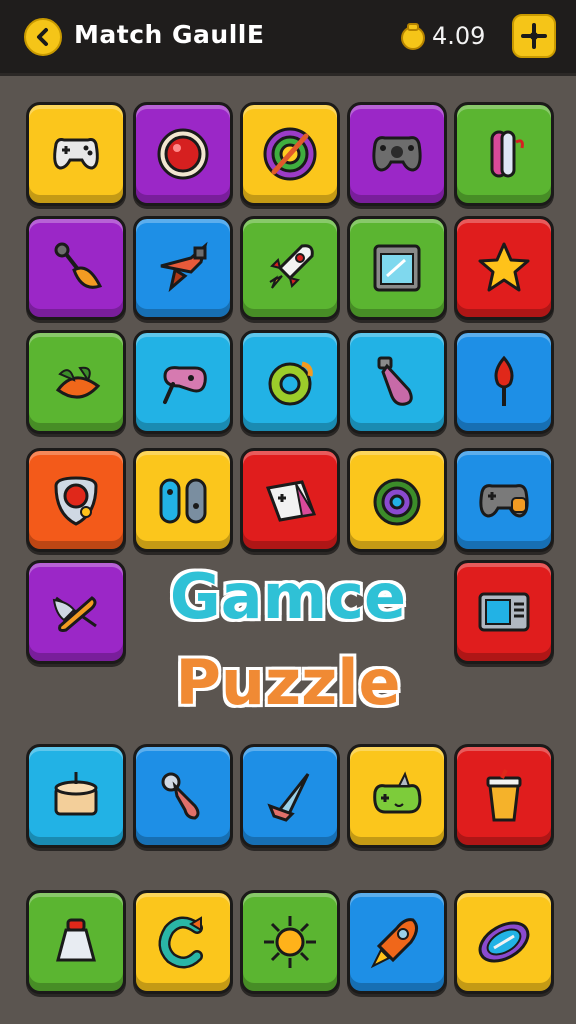 This screenshot has width=576, height=1024. I want to click on target-icon, so click(290, 154).